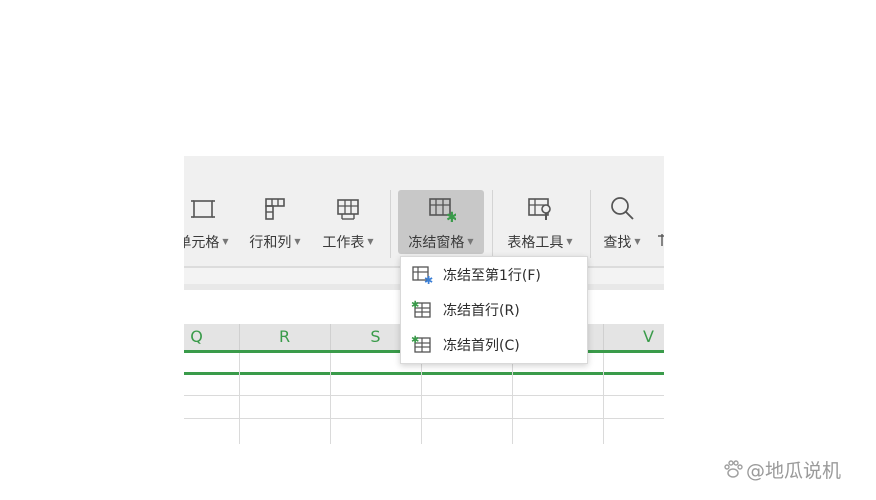 Image resolution: width=876 pixels, height=500 pixels. What do you see at coordinates (660, 222) in the screenshot?
I see `more-tool-button` at bounding box center [660, 222].